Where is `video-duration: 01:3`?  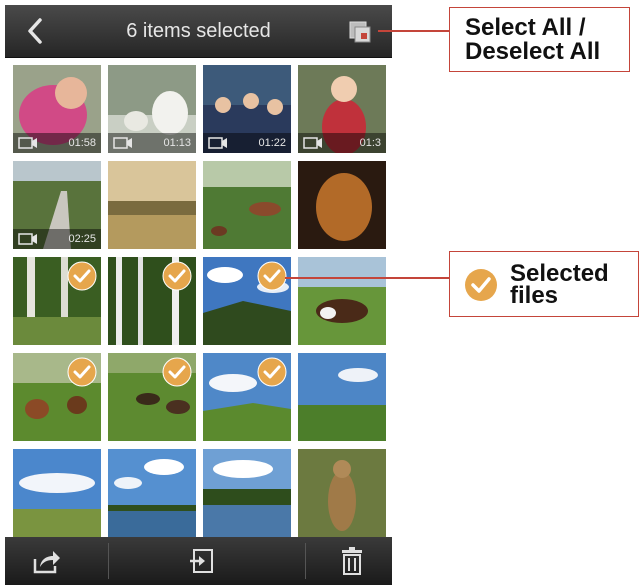 video-duration: 01:3 is located at coordinates (370, 143).